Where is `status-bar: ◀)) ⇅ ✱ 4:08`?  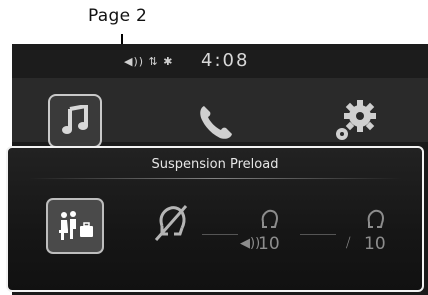 status-bar: ◀)) ⇅ ✱ 4:08 is located at coordinates (220, 61).